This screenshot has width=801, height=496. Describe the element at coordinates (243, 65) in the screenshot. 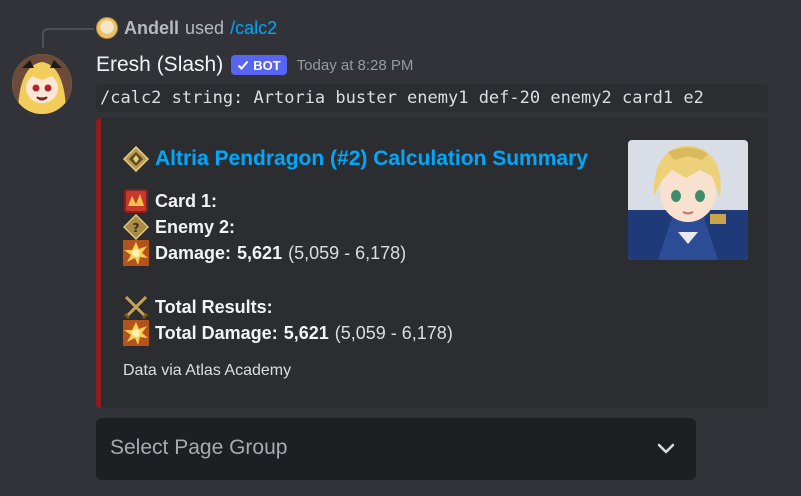

I see `checkmark-icon` at that location.